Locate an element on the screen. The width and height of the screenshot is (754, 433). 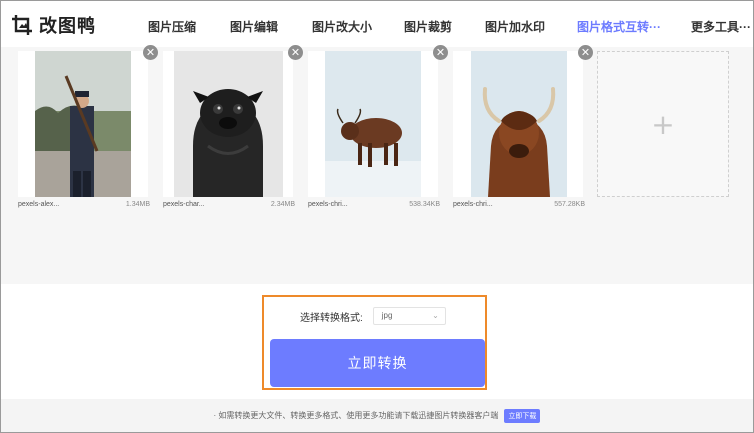
footer-text: · 如需转换更大文件、转换更多格式、使用更多功能请下载迅捷图片转换器客户端 is located at coordinates (356, 415).